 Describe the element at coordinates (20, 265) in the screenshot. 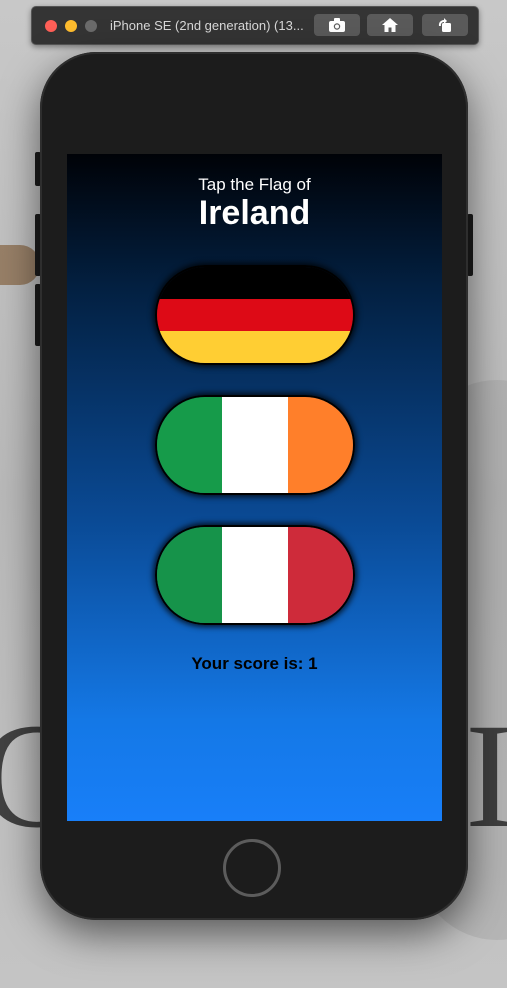

I see `backdrop-shape` at that location.